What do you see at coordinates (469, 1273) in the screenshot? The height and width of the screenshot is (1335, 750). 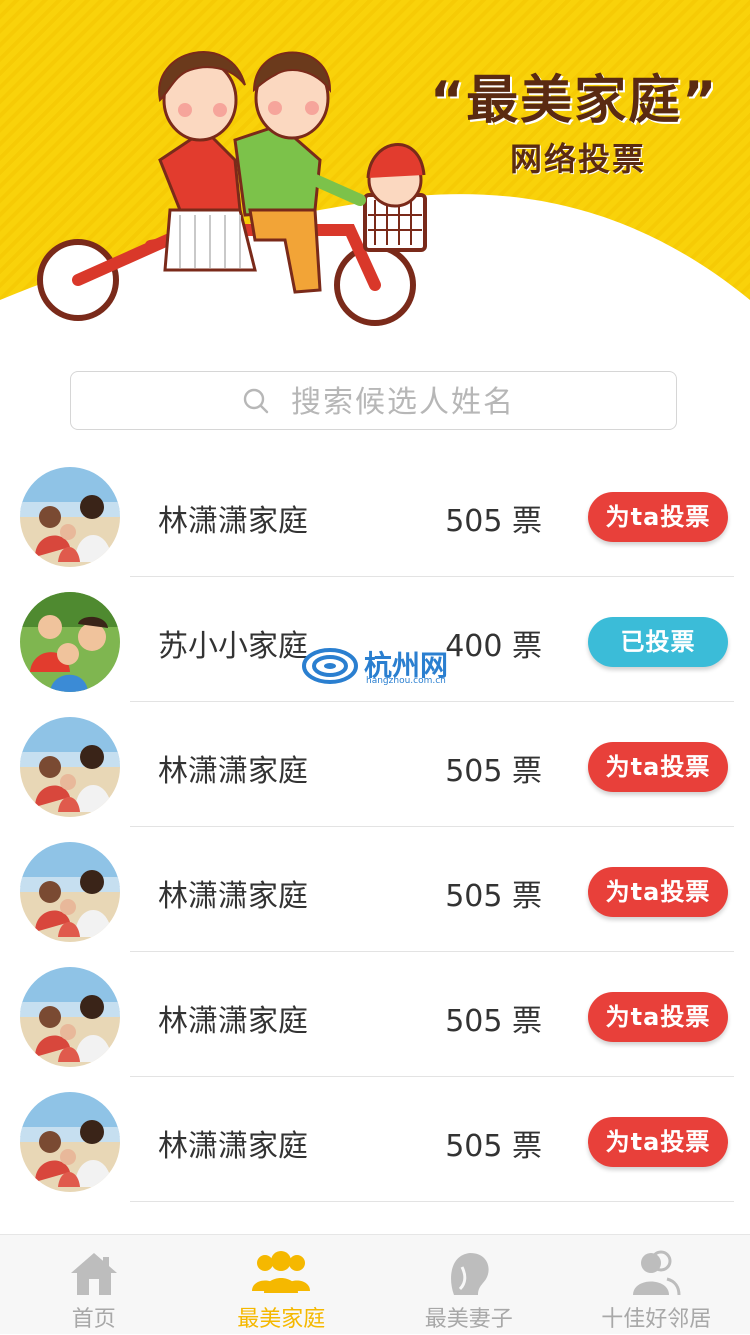 I see `woman-profile-icon` at bounding box center [469, 1273].